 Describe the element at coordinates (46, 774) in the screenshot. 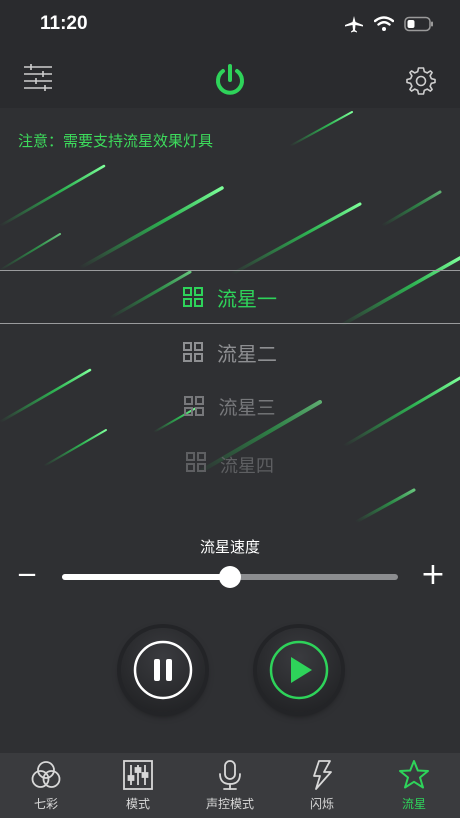

I see `rings-icon` at that location.